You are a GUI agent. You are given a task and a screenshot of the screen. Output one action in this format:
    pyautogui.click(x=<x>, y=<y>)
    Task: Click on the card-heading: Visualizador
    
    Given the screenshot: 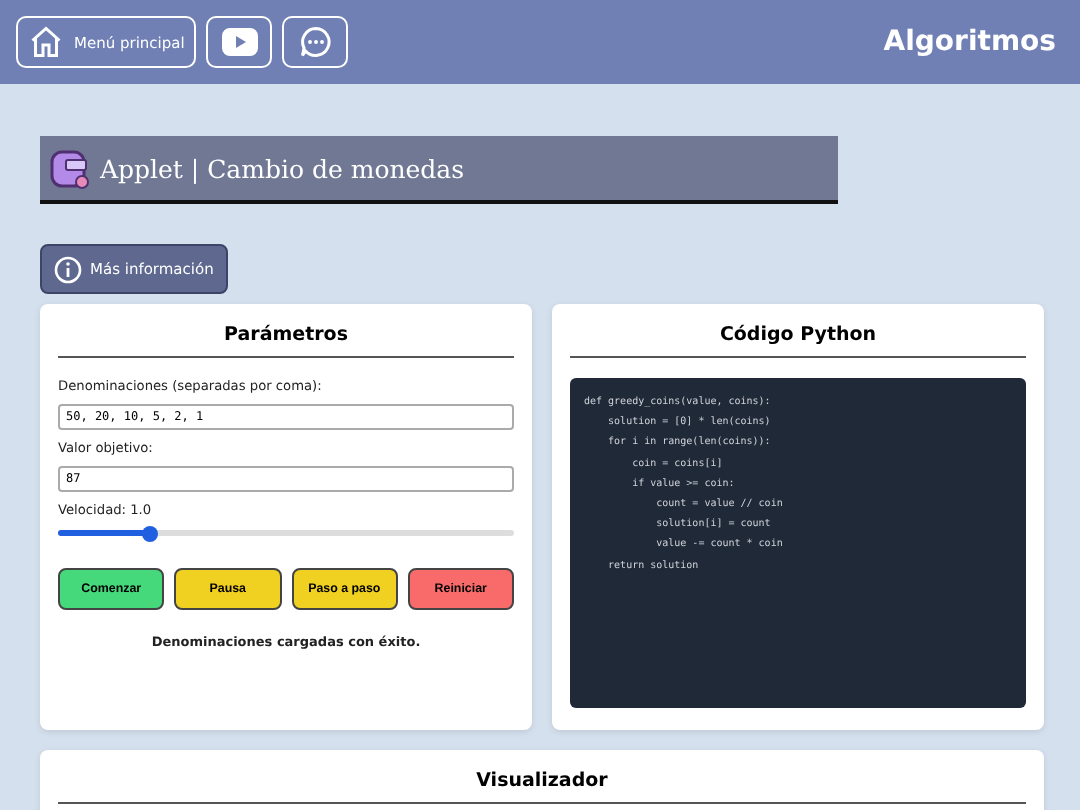 What is the action you would take?
    pyautogui.click(x=542, y=787)
    